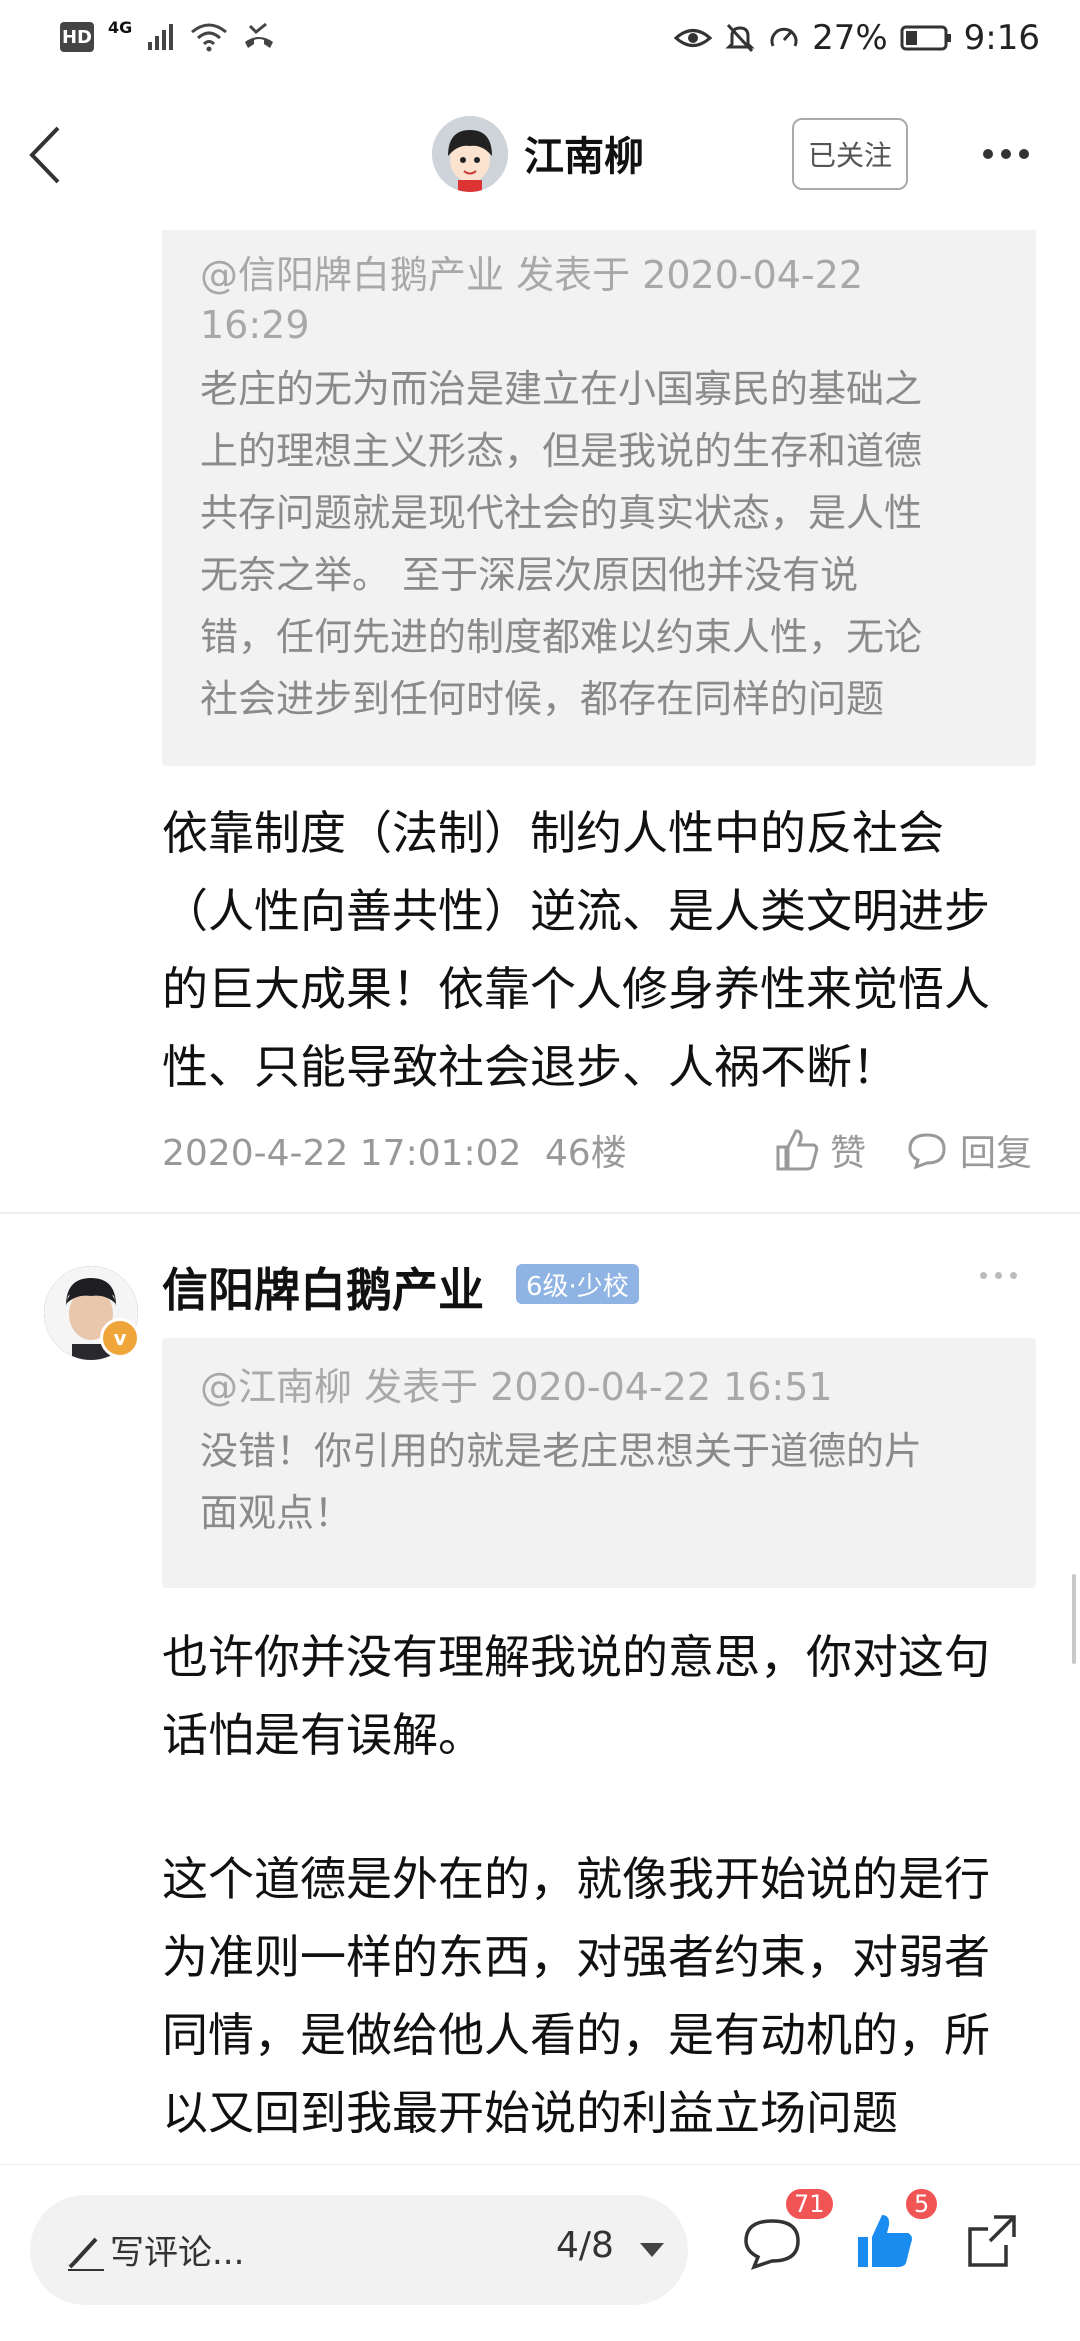 Image resolution: width=1080 pixels, height=2341 pixels. I want to click on quote-line: 面观点！, so click(276, 1513).